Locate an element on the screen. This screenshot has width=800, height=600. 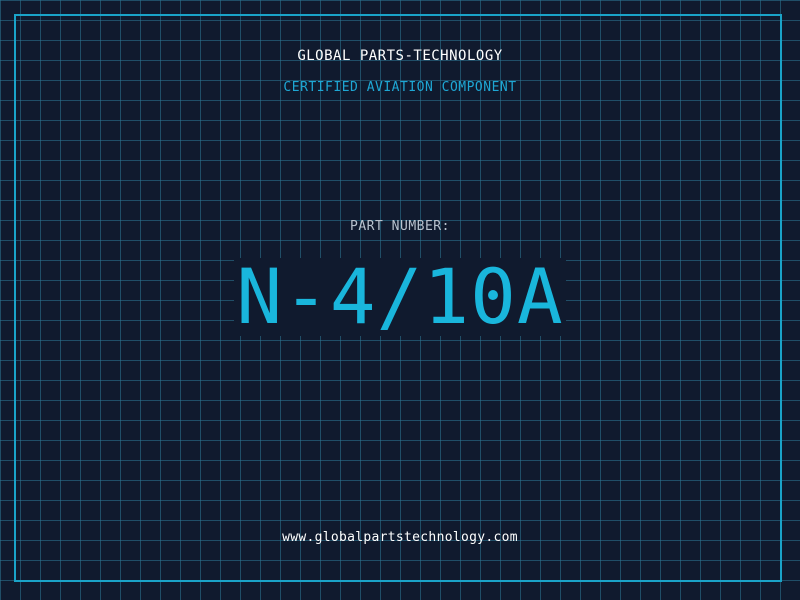
certification-subtitle: CERTIFIED AVIATION COMPONENT is located at coordinates (400, 87).